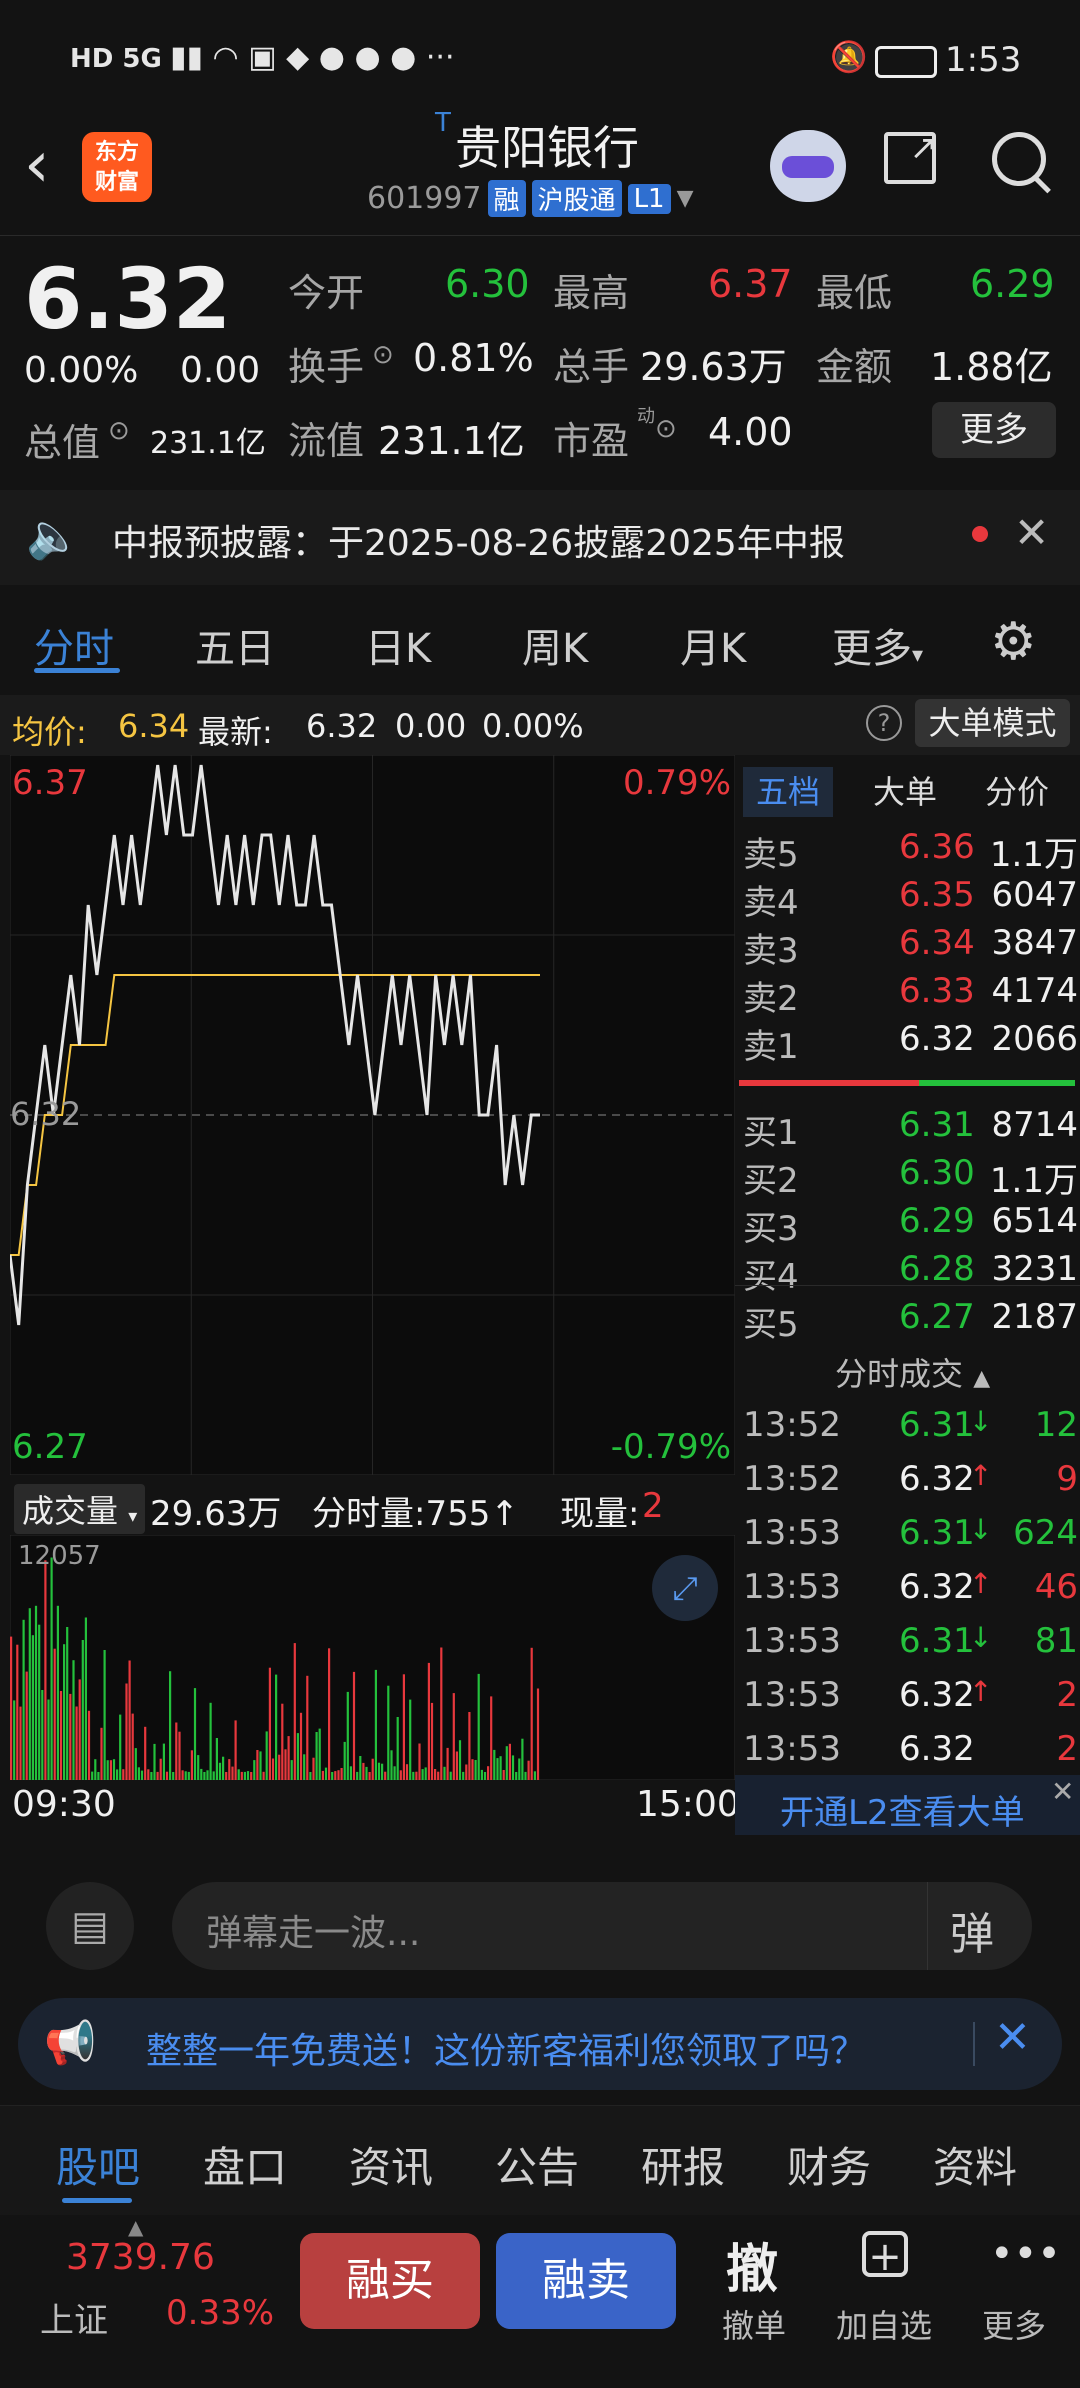 Image resolution: width=1080 pixels, height=2388 pixels. Describe the element at coordinates (506, 2048) in the screenshot. I see `promo-text: 整整一年免费送！这份新客福利您领取了吗？` at that location.